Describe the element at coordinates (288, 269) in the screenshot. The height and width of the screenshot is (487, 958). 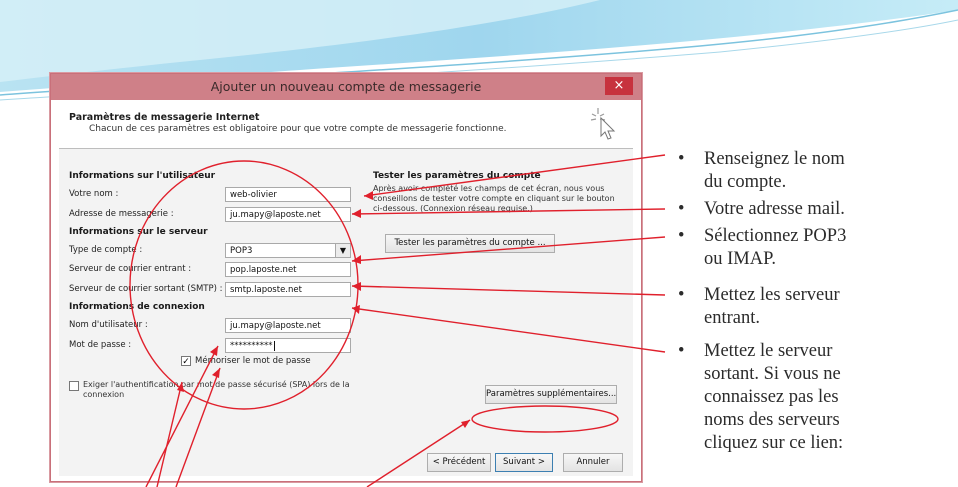
I see `incoming-server-input: pop.laposte.net` at that location.